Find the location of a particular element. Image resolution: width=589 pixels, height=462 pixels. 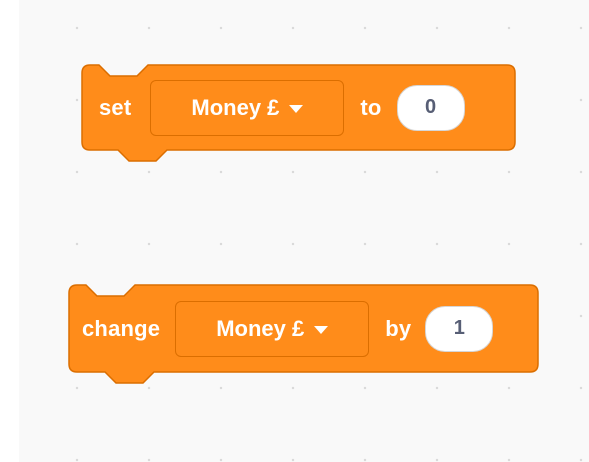

value-input: 0 is located at coordinates (430, 107).